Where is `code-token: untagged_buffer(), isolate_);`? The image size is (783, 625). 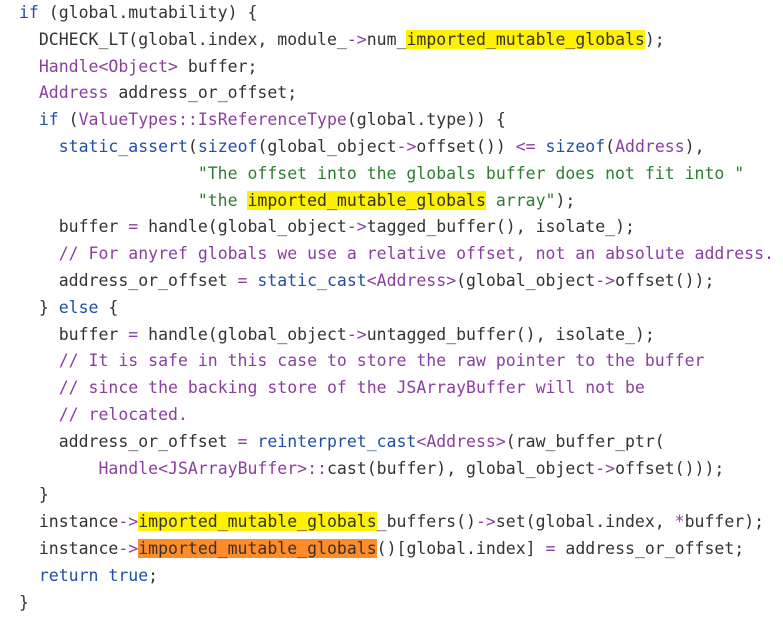 code-token: untagged_buffer(), isolate_); is located at coordinates (510, 334).